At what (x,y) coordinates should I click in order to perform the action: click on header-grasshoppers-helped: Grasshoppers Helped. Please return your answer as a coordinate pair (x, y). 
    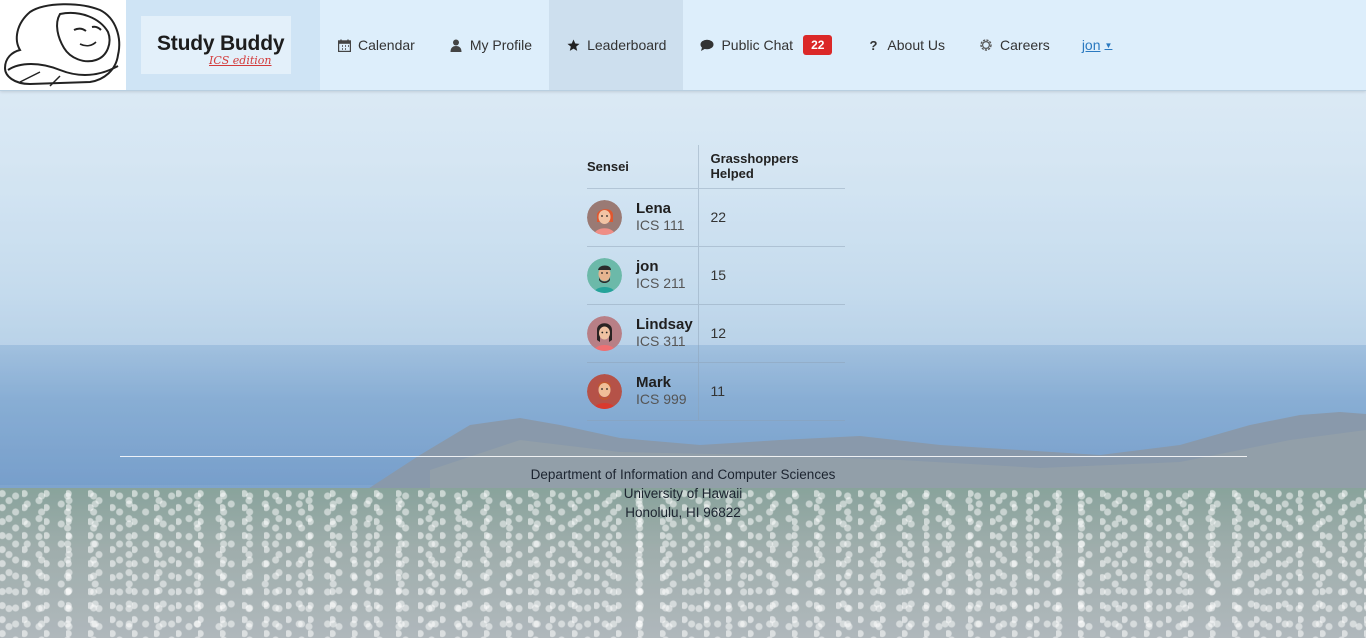
    Looking at the image, I should click on (771, 167).